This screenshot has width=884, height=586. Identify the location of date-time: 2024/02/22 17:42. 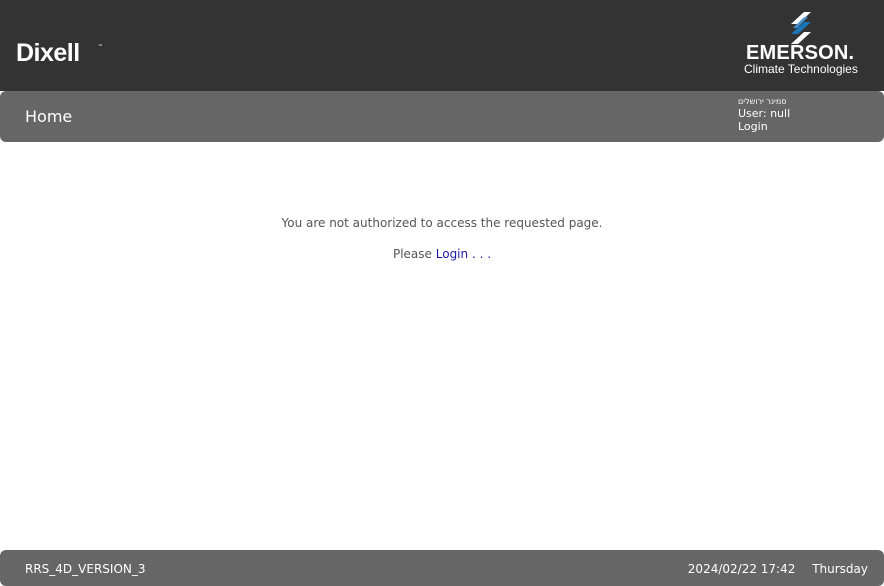
(741, 569).